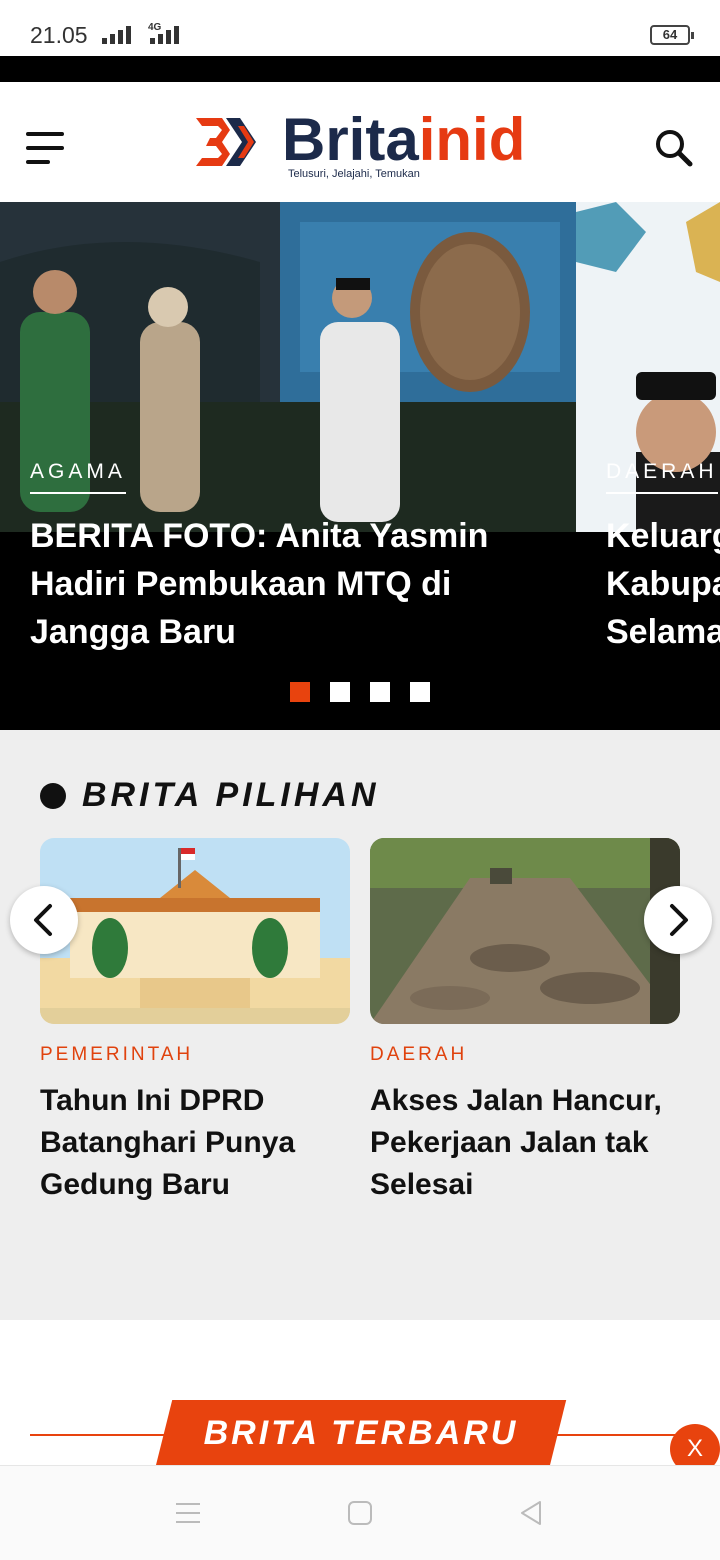 The image size is (720, 1560). I want to click on slider-dots, so click(360, 692).